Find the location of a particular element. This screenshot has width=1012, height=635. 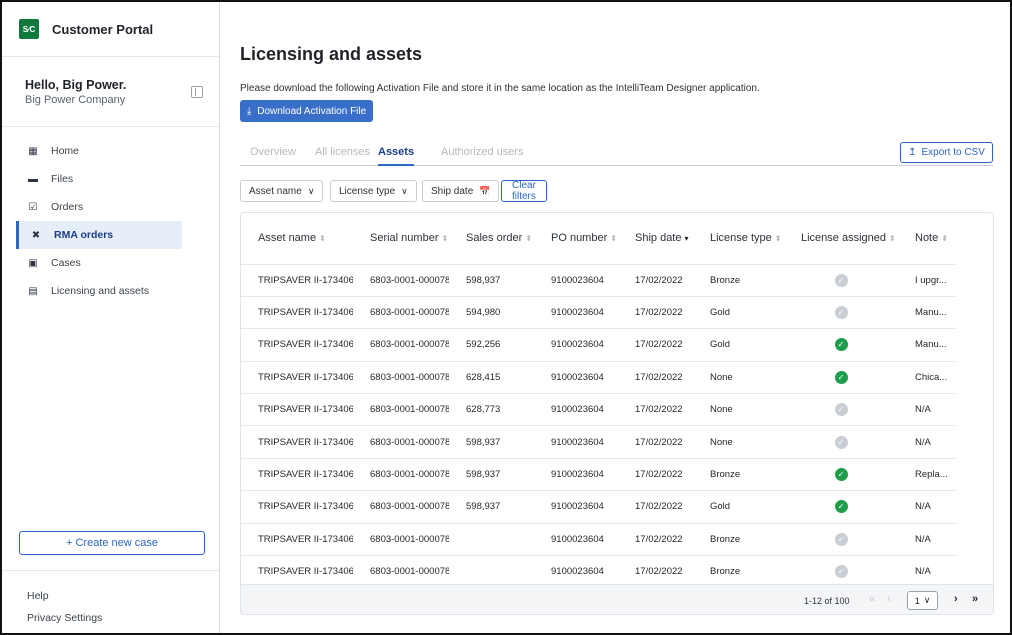

license-type-filter-label: License type is located at coordinates (367, 191).